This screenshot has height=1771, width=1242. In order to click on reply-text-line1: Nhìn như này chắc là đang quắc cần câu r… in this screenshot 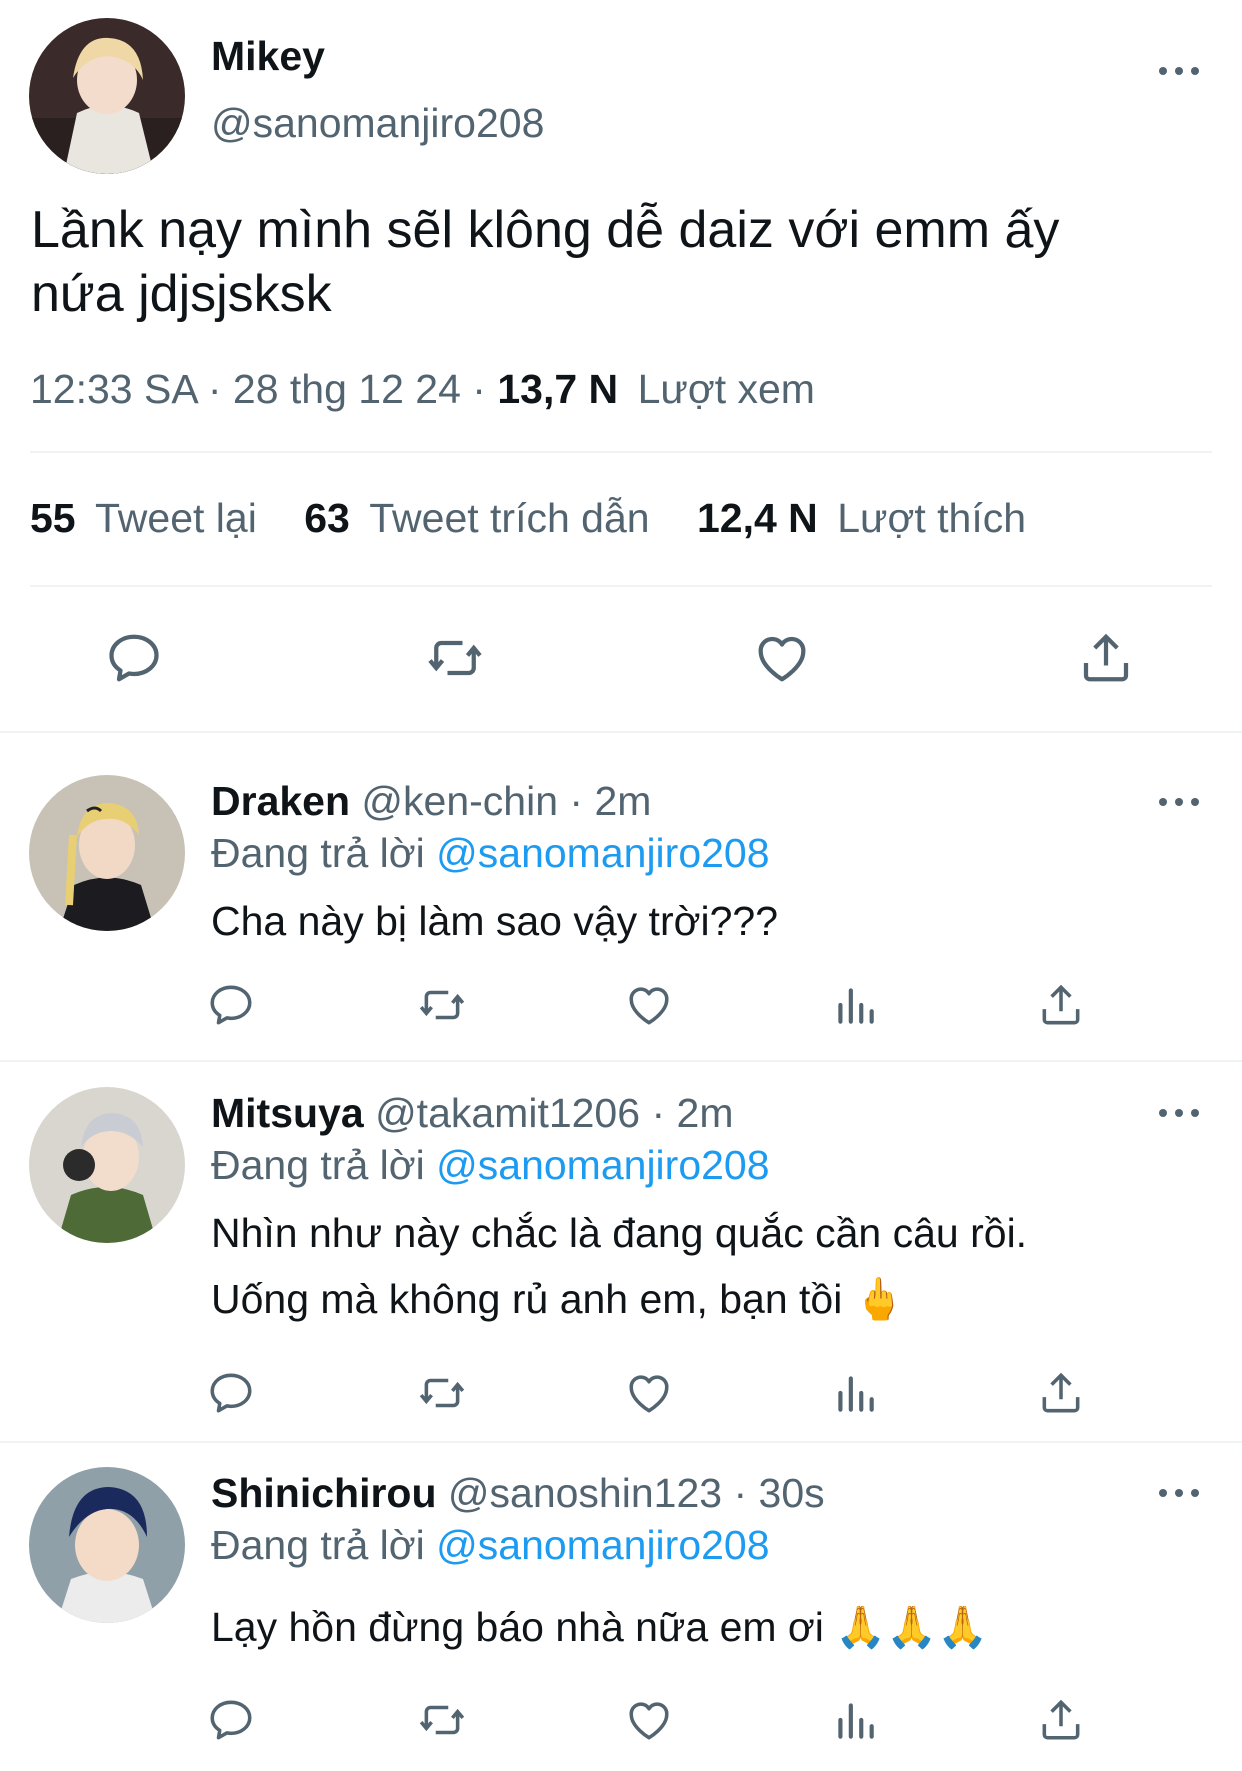, I will do `click(619, 1233)`.